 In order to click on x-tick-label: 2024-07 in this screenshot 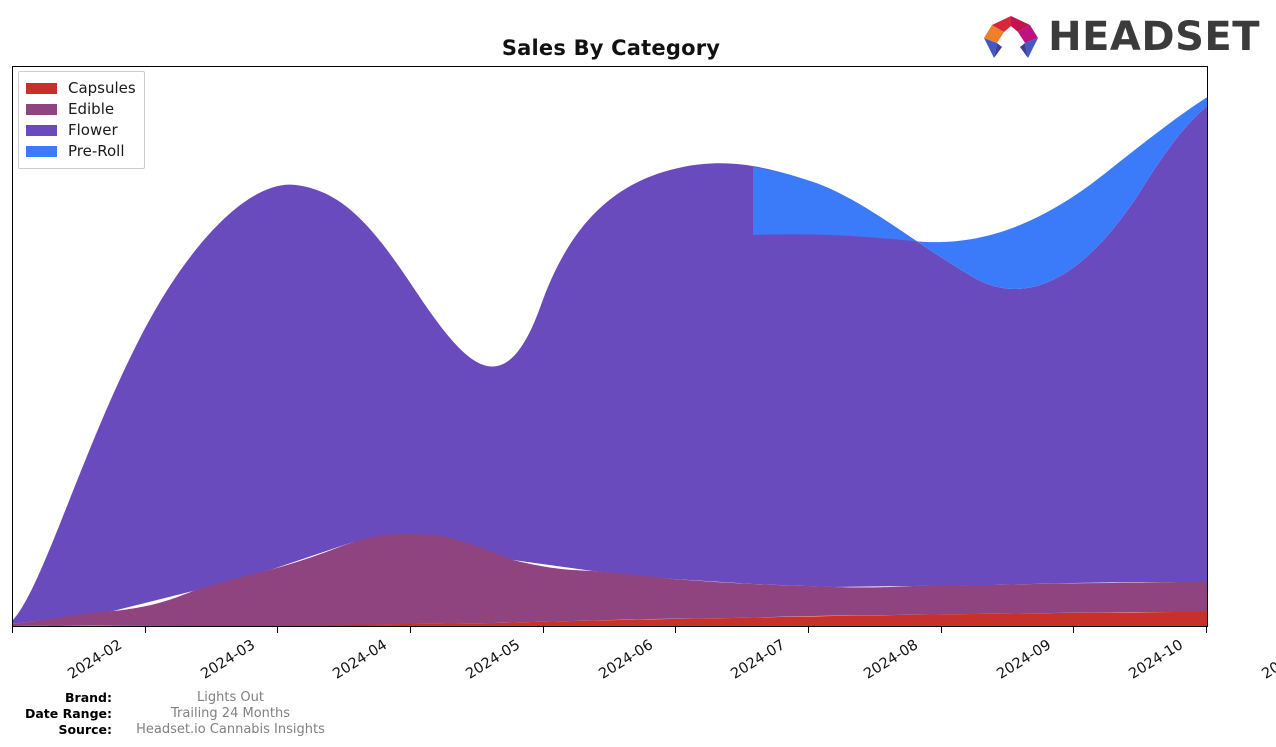, I will do `click(758, 660)`.